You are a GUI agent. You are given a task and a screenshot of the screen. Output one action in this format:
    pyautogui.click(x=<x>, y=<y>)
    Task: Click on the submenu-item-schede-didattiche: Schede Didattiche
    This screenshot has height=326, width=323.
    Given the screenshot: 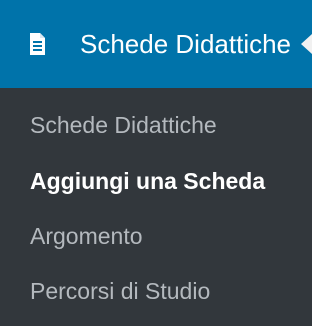 What is the action you would take?
    pyautogui.click(x=123, y=125)
    